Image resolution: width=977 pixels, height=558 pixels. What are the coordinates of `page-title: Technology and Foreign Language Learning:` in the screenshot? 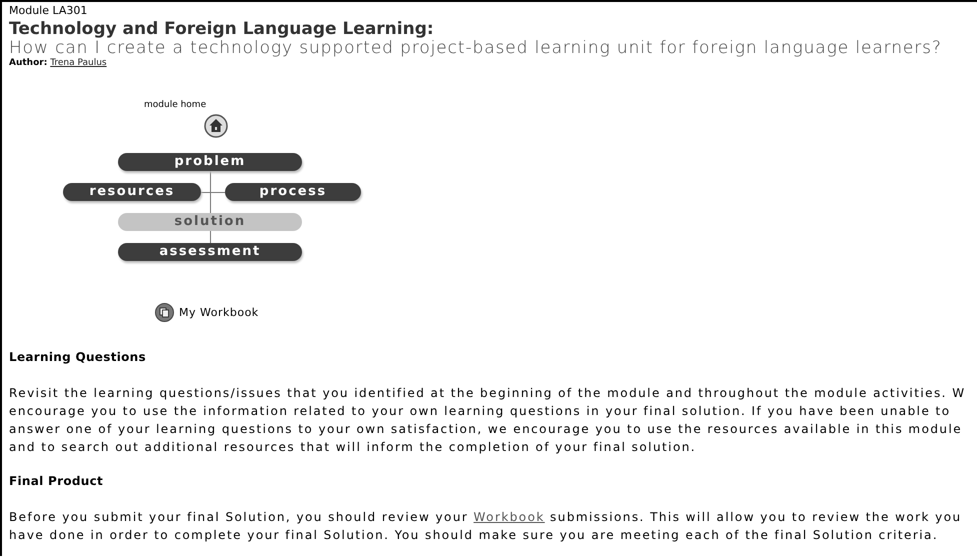 It's located at (222, 29).